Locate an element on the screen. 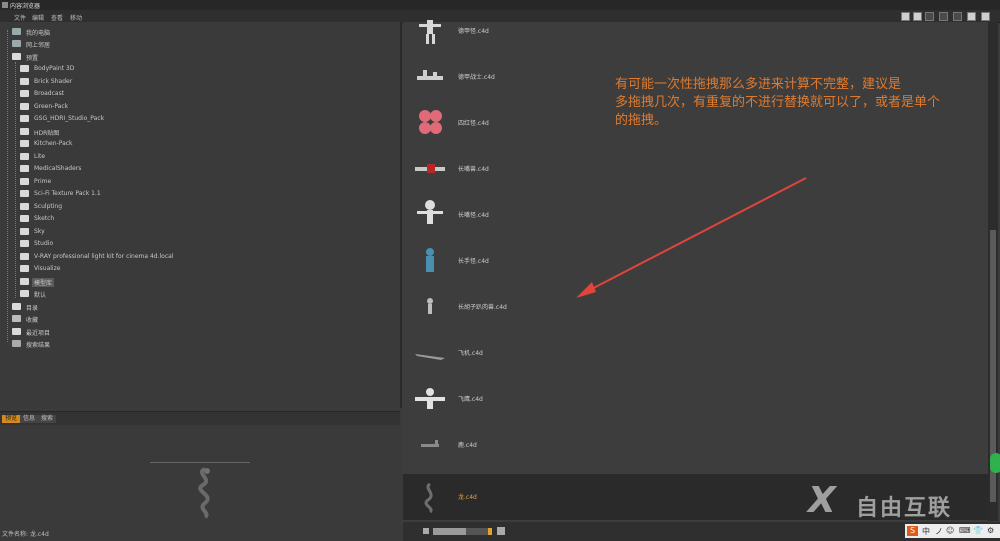  preview-pane: 文件名称: 龙.c4d is located at coordinates (200, 483).